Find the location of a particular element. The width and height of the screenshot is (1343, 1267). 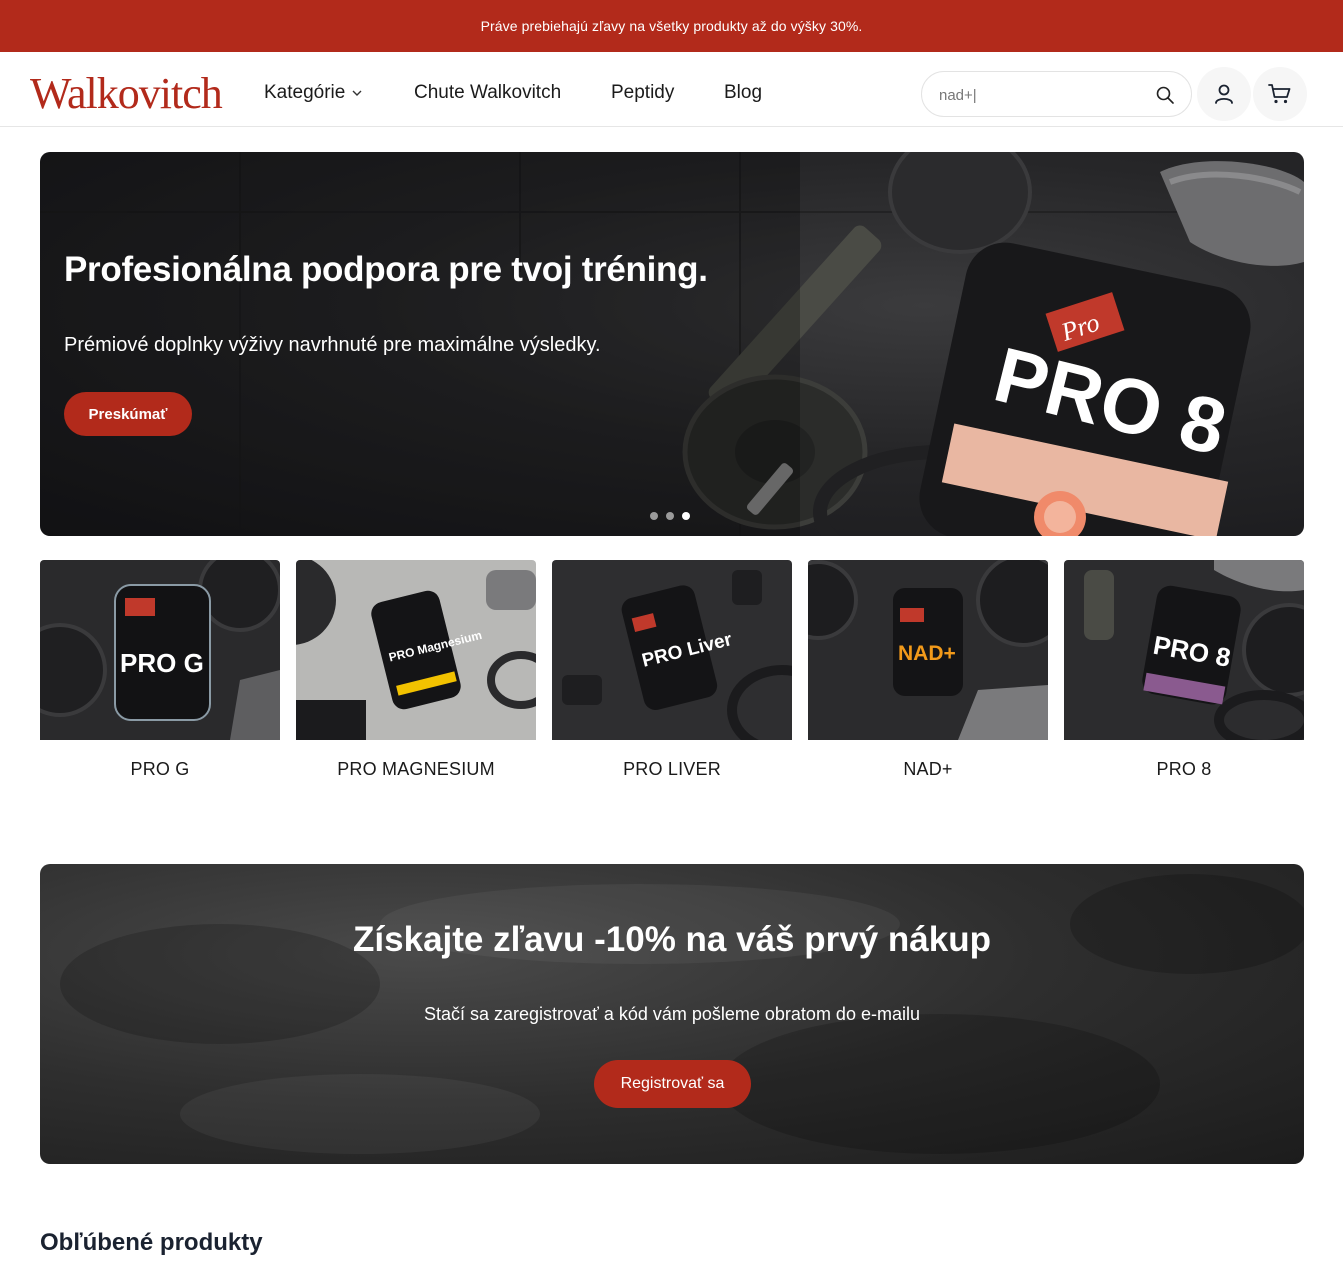

product-name: PRO G is located at coordinates (160, 769).